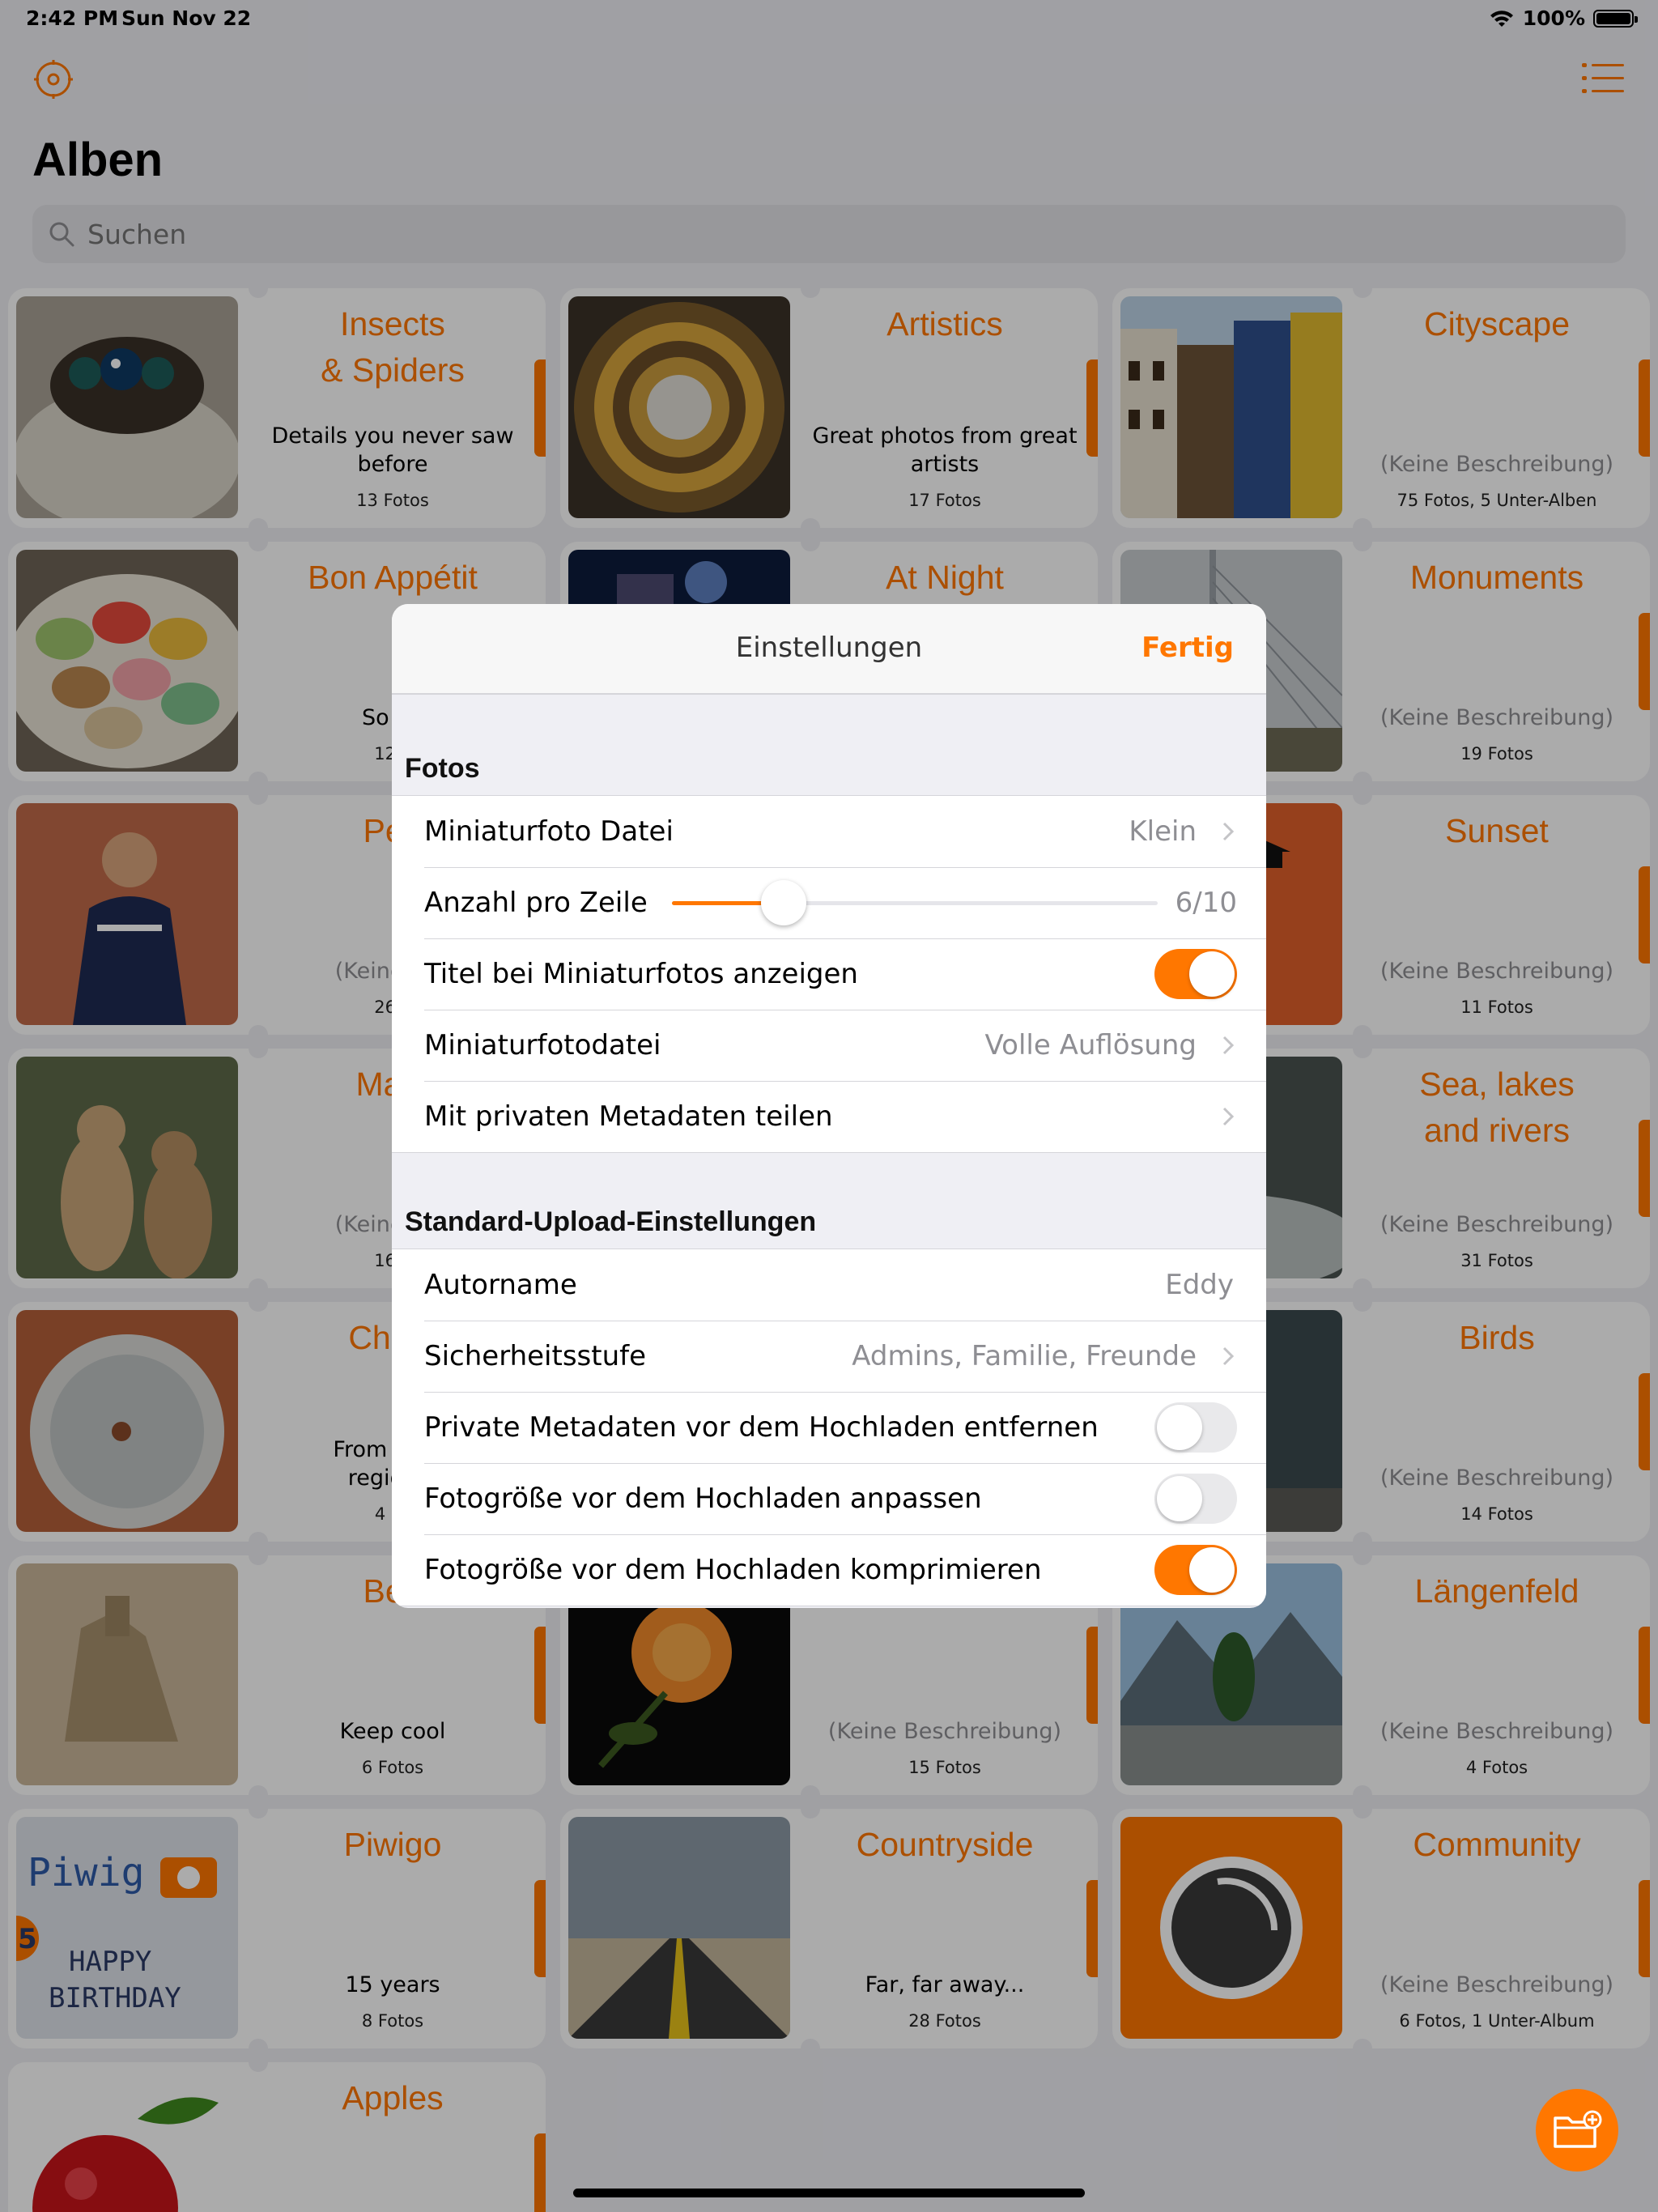  What do you see at coordinates (1195, 1499) in the screenshot?
I see `resize-toggle` at bounding box center [1195, 1499].